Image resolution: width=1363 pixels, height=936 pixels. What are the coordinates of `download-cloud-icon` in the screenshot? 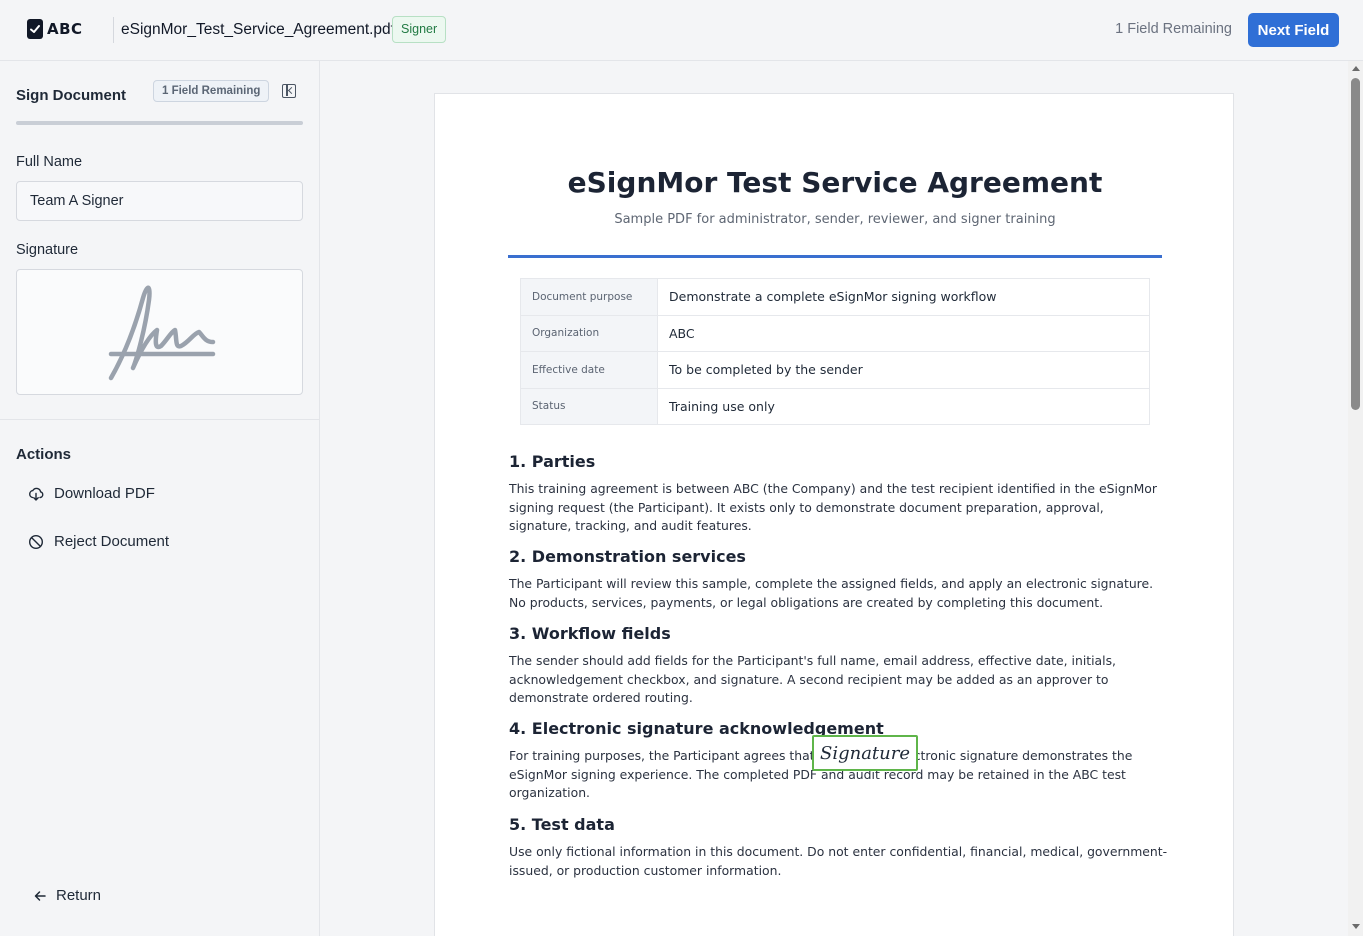 It's located at (36, 494).